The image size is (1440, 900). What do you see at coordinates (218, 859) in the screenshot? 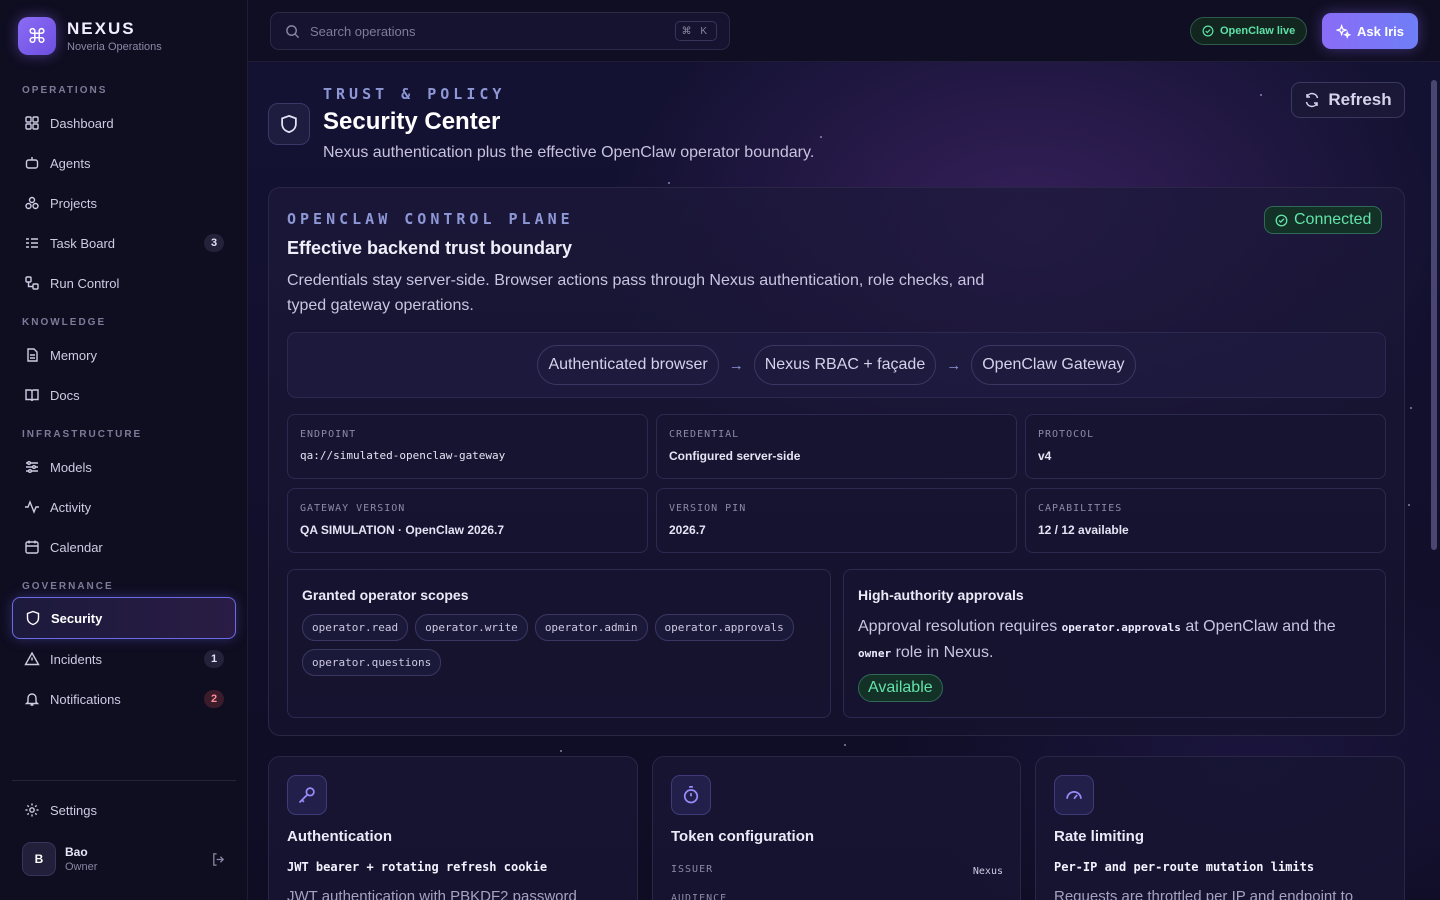
I see `logout-icon` at bounding box center [218, 859].